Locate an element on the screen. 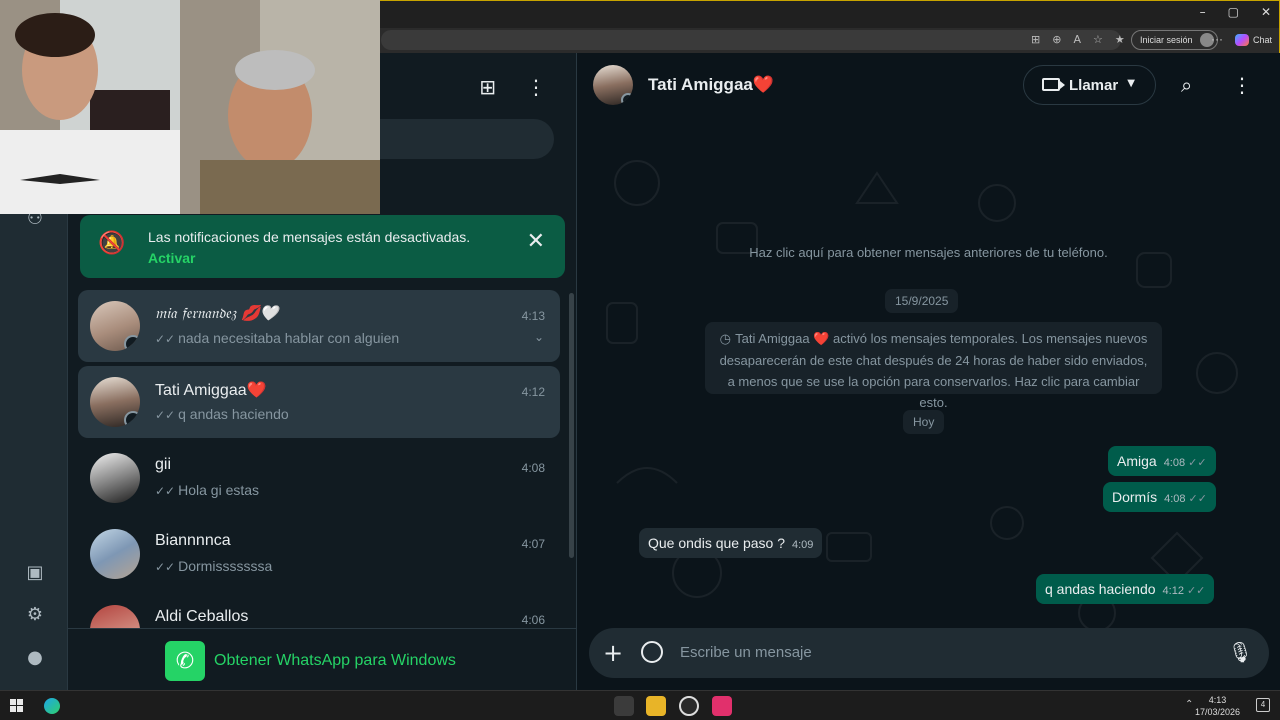 This screenshot has width=1280, height=720. signin-label: Iniciar sesión is located at coordinates (1166, 40).